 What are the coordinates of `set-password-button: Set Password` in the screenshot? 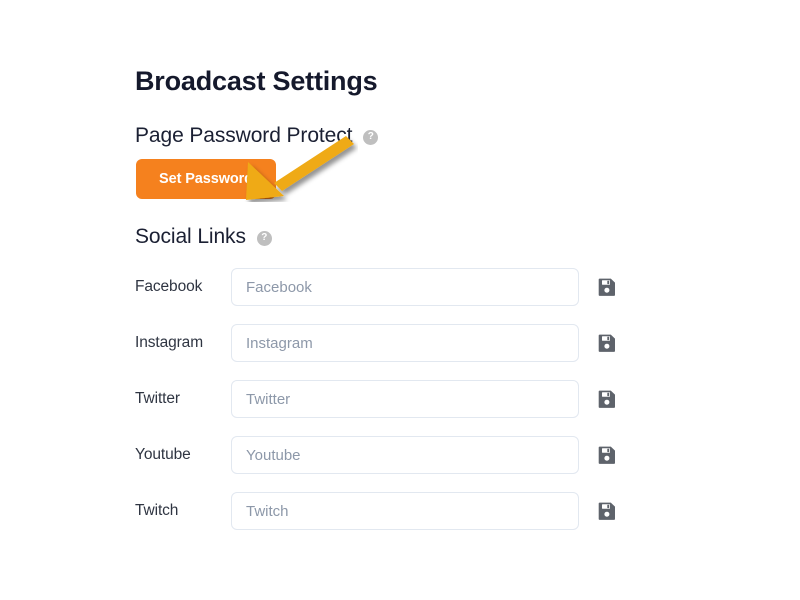 It's located at (206, 179).